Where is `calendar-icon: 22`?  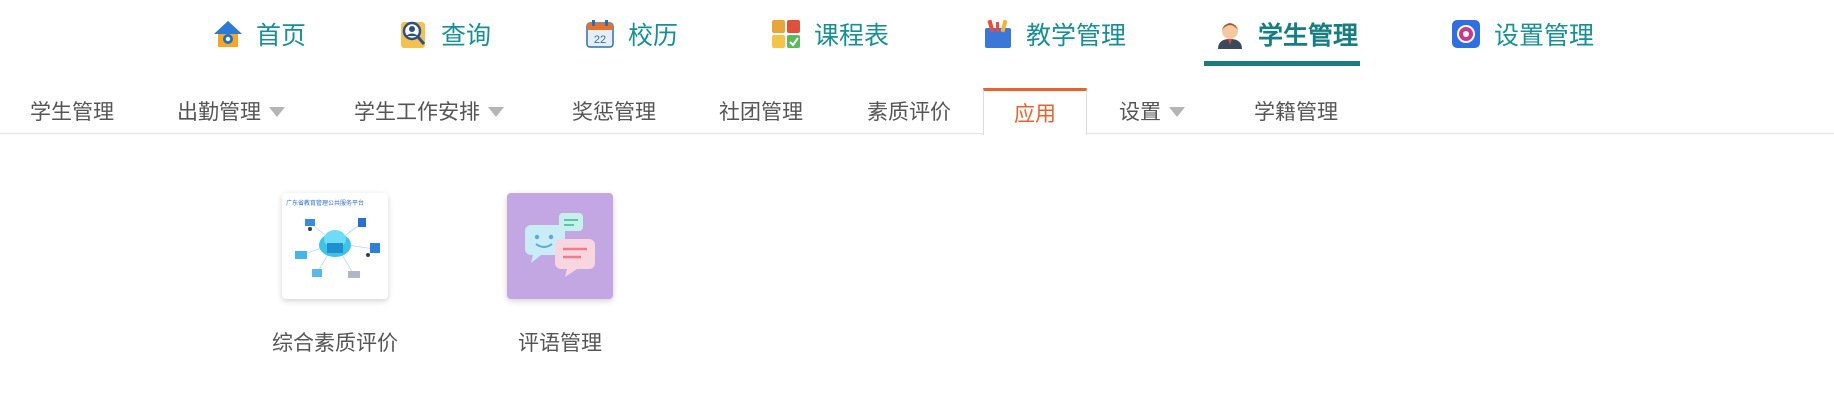
calendar-icon: 22 is located at coordinates (600, 34).